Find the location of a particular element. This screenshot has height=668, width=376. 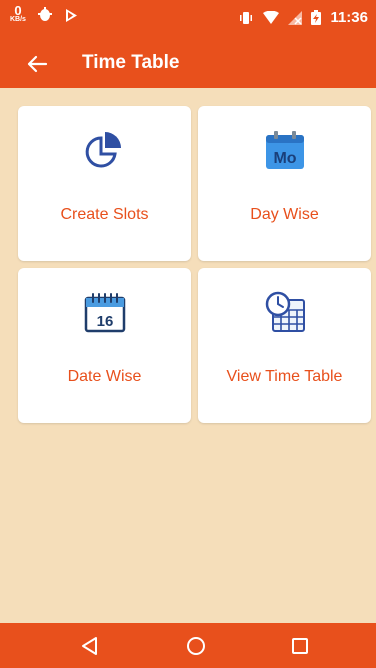

vibrate-icon is located at coordinates (246, 17).